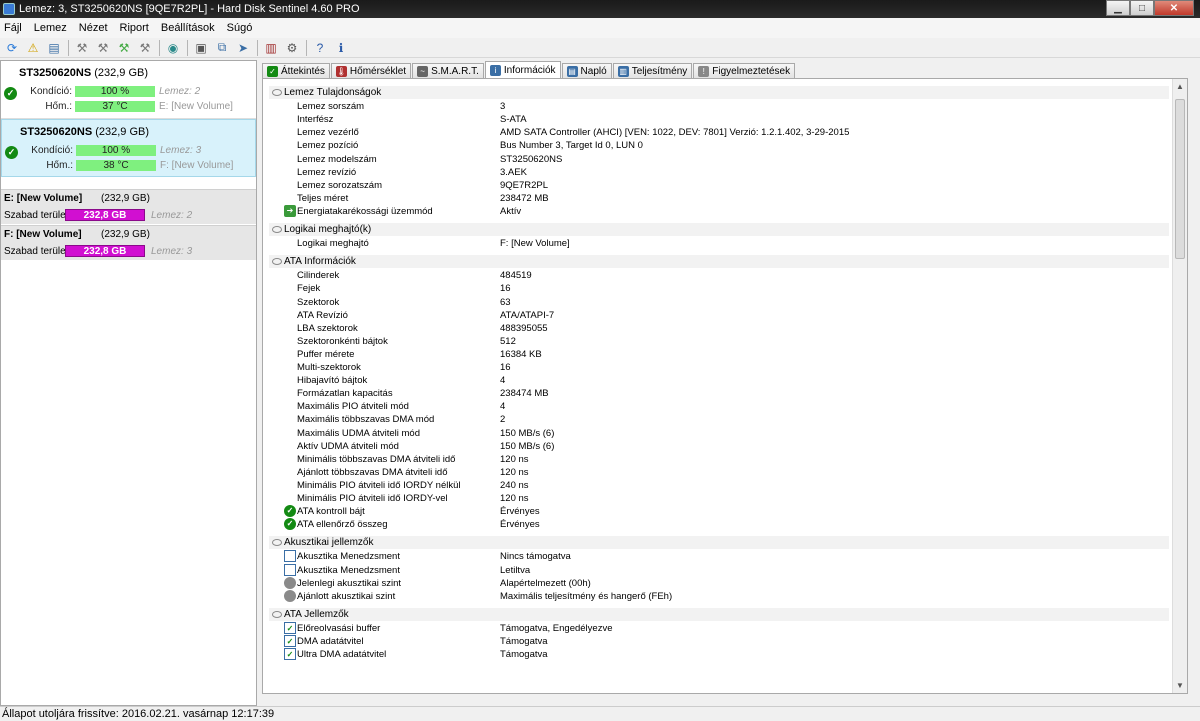 This screenshot has height=721, width=1200. I want to click on tool1-icon: ⚒, so click(82, 48).